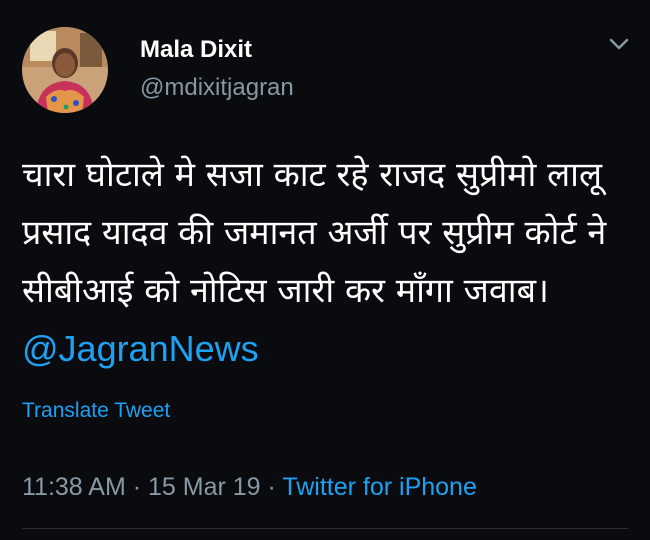 The image size is (650, 540). What do you see at coordinates (74, 487) in the screenshot?
I see `tweet-time: 11:38 AM` at bounding box center [74, 487].